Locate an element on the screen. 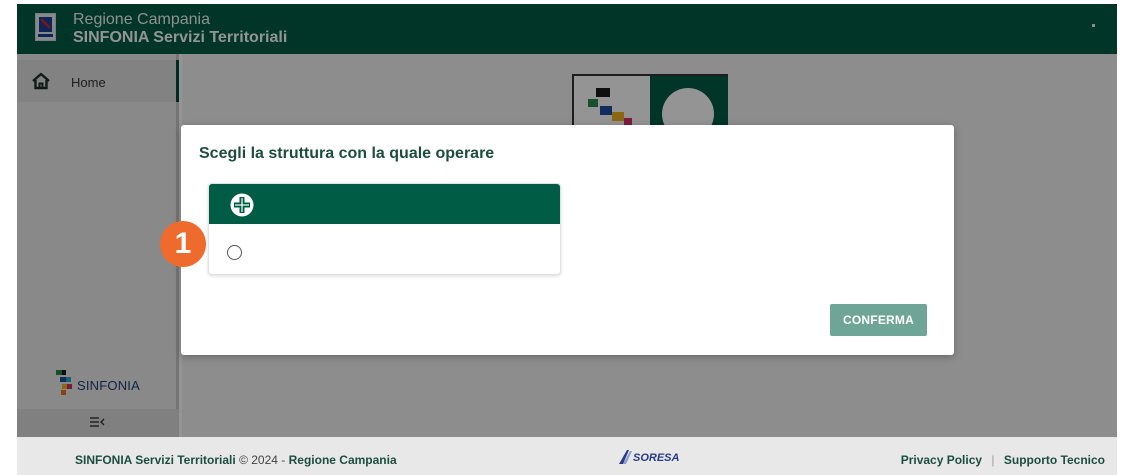 Image resolution: width=1125 pixels, height=475 pixels. privacy-policy-link: Privacy Policy is located at coordinates (941, 460).